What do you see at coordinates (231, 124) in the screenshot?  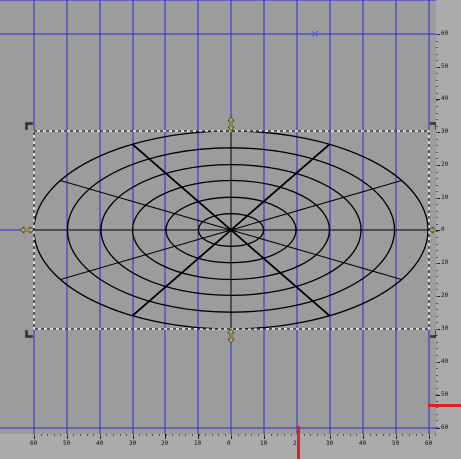 I see `handle-top` at bounding box center [231, 124].